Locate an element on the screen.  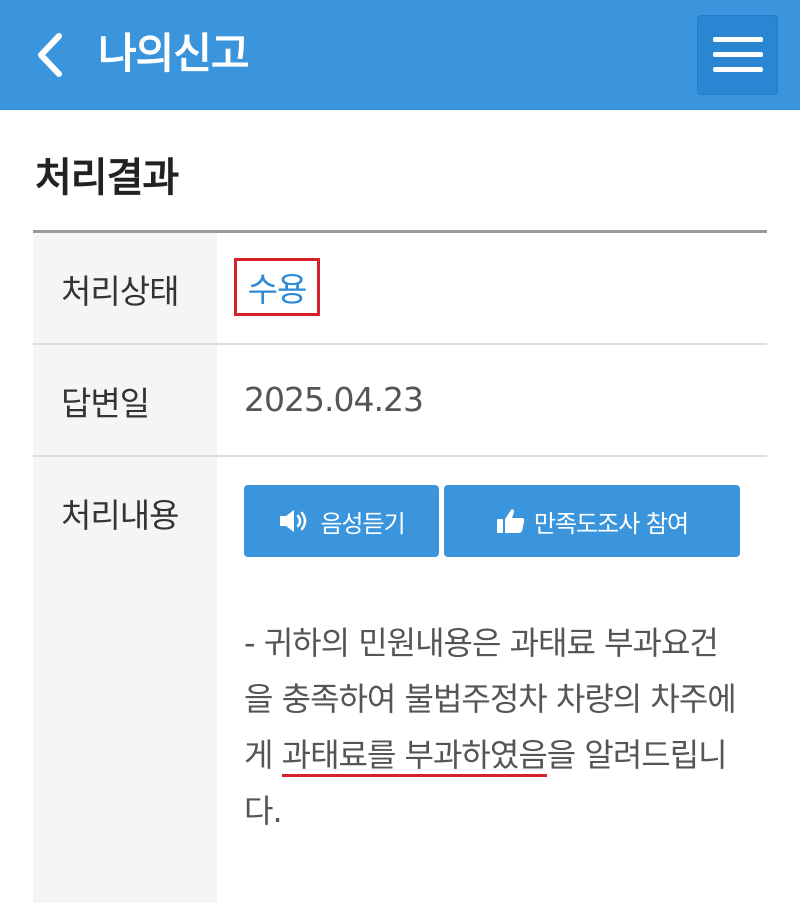
speaker-icon is located at coordinates (295, 521).